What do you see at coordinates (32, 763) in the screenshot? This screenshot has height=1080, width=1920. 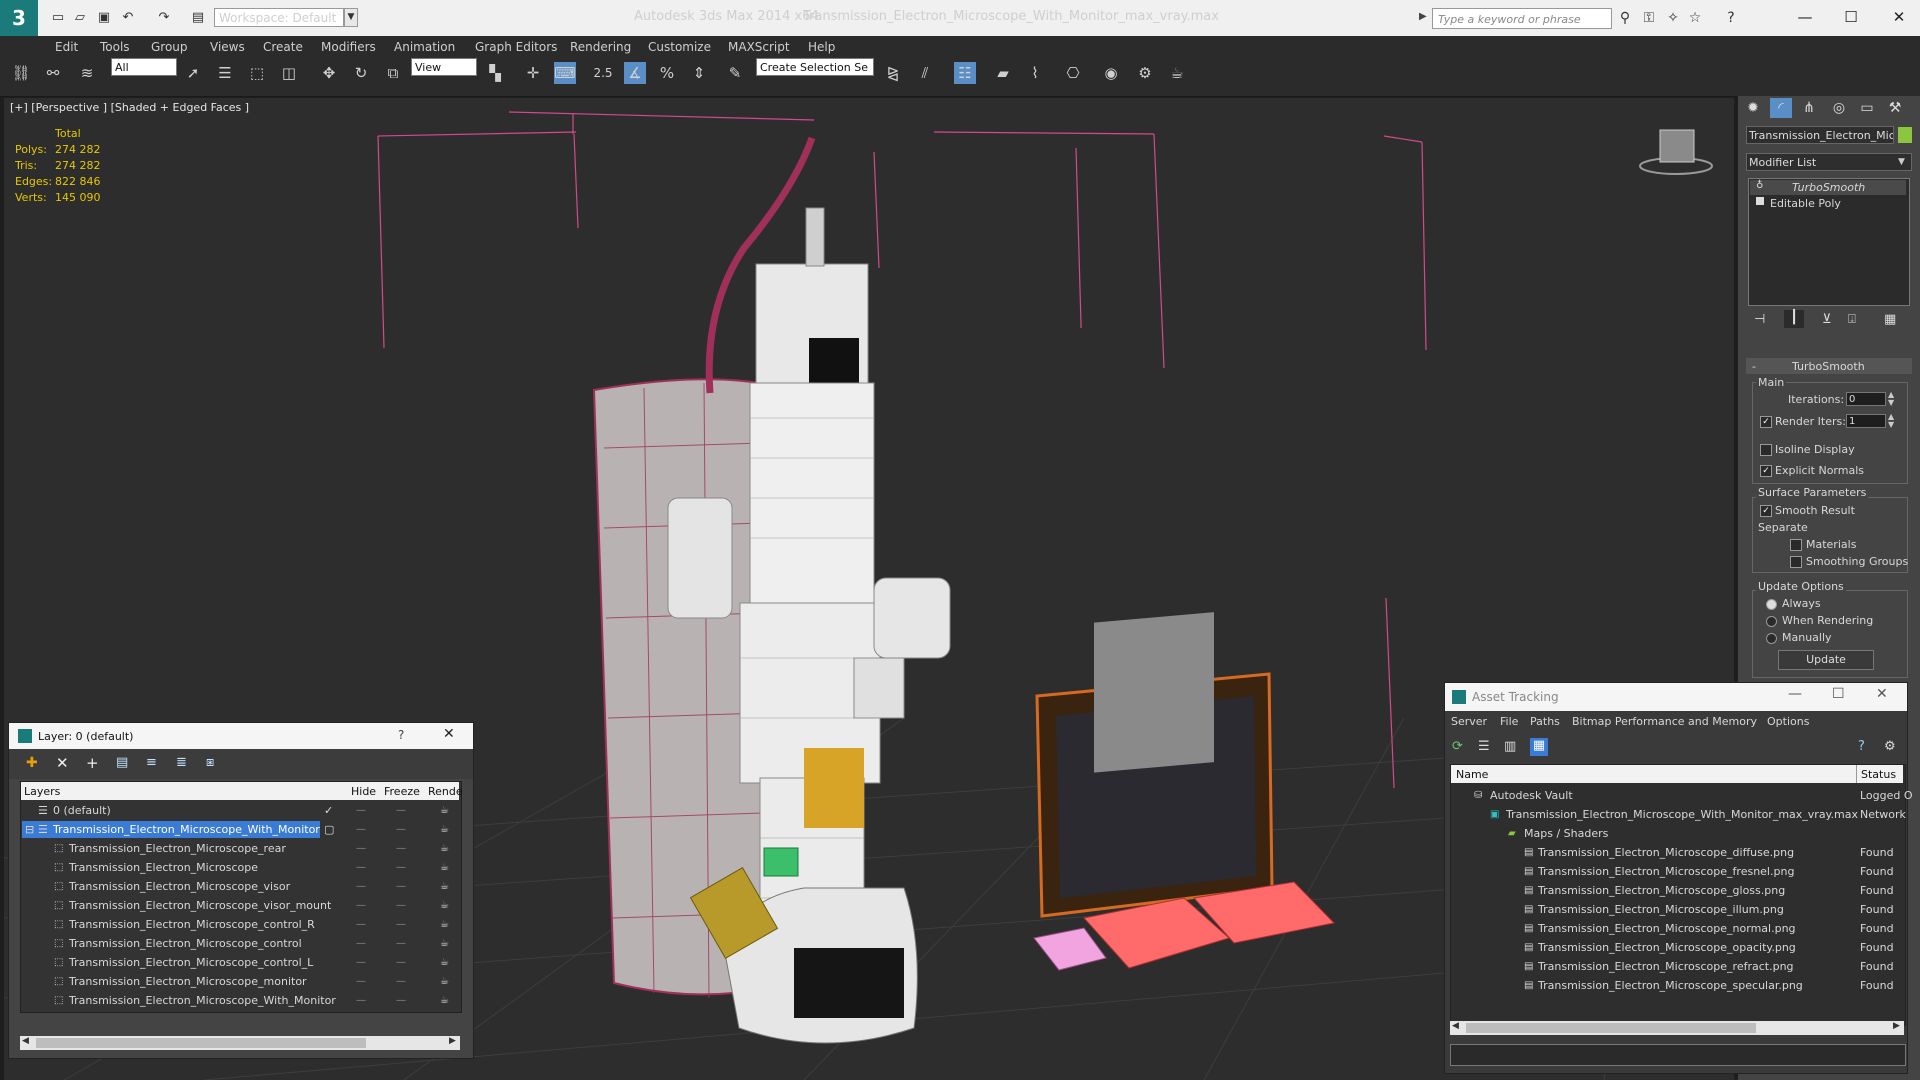 I see `new-layer-icon: ✚` at bounding box center [32, 763].